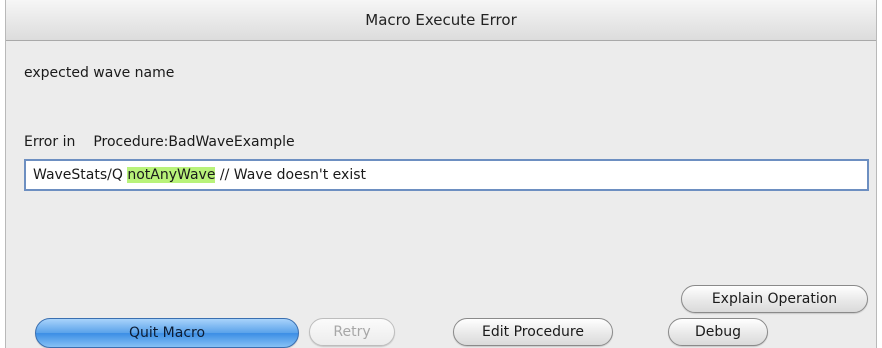 The height and width of the screenshot is (348, 882). What do you see at coordinates (774, 299) in the screenshot?
I see `explain-operation-button: Explain Operation` at bounding box center [774, 299].